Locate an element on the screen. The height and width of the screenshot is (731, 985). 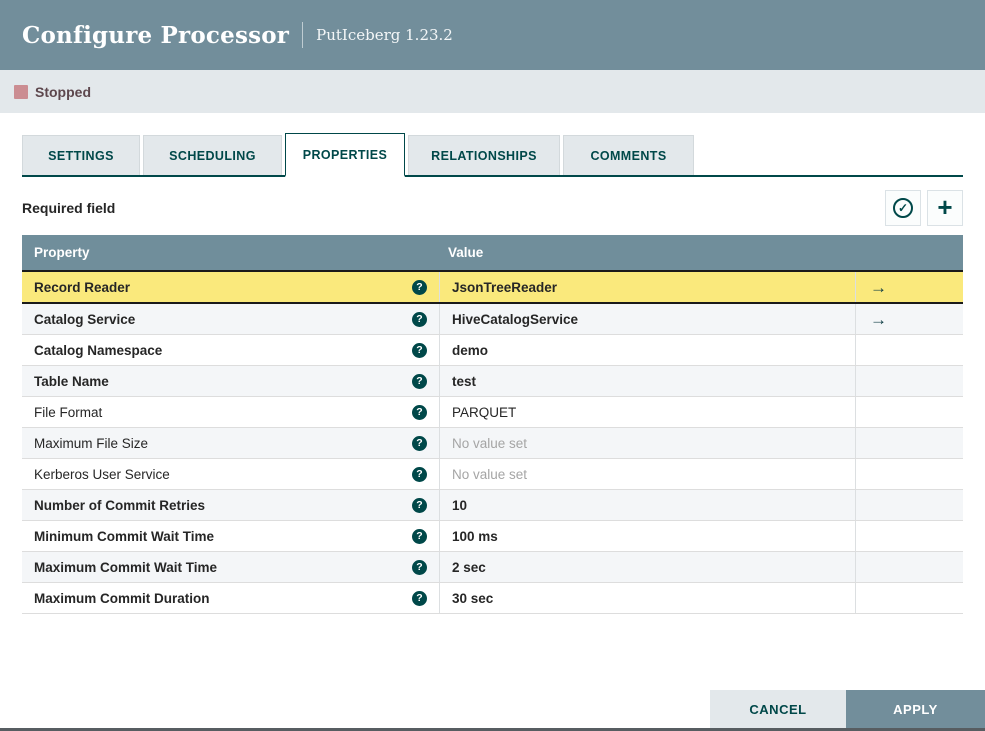
add-property-button: + is located at coordinates (945, 208).